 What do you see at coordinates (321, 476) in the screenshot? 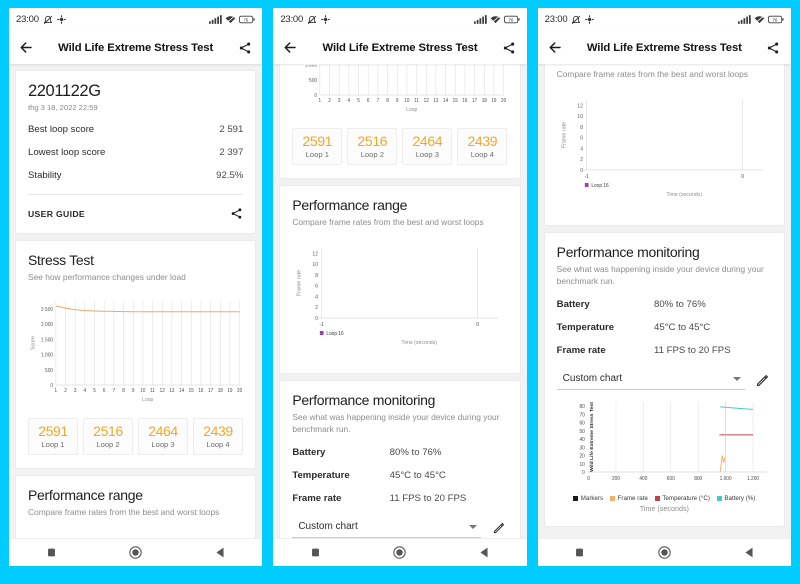
I see `monitor-label: Temperature` at bounding box center [321, 476].